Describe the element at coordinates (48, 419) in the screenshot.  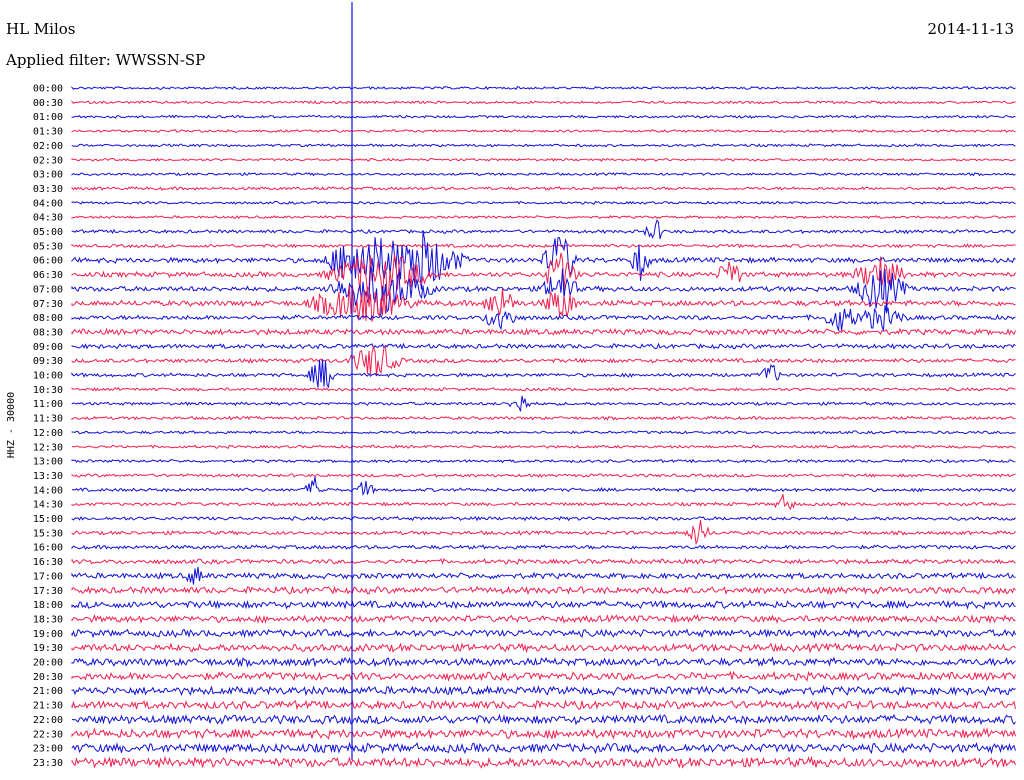
I see `row-time-label: 11:30` at that location.